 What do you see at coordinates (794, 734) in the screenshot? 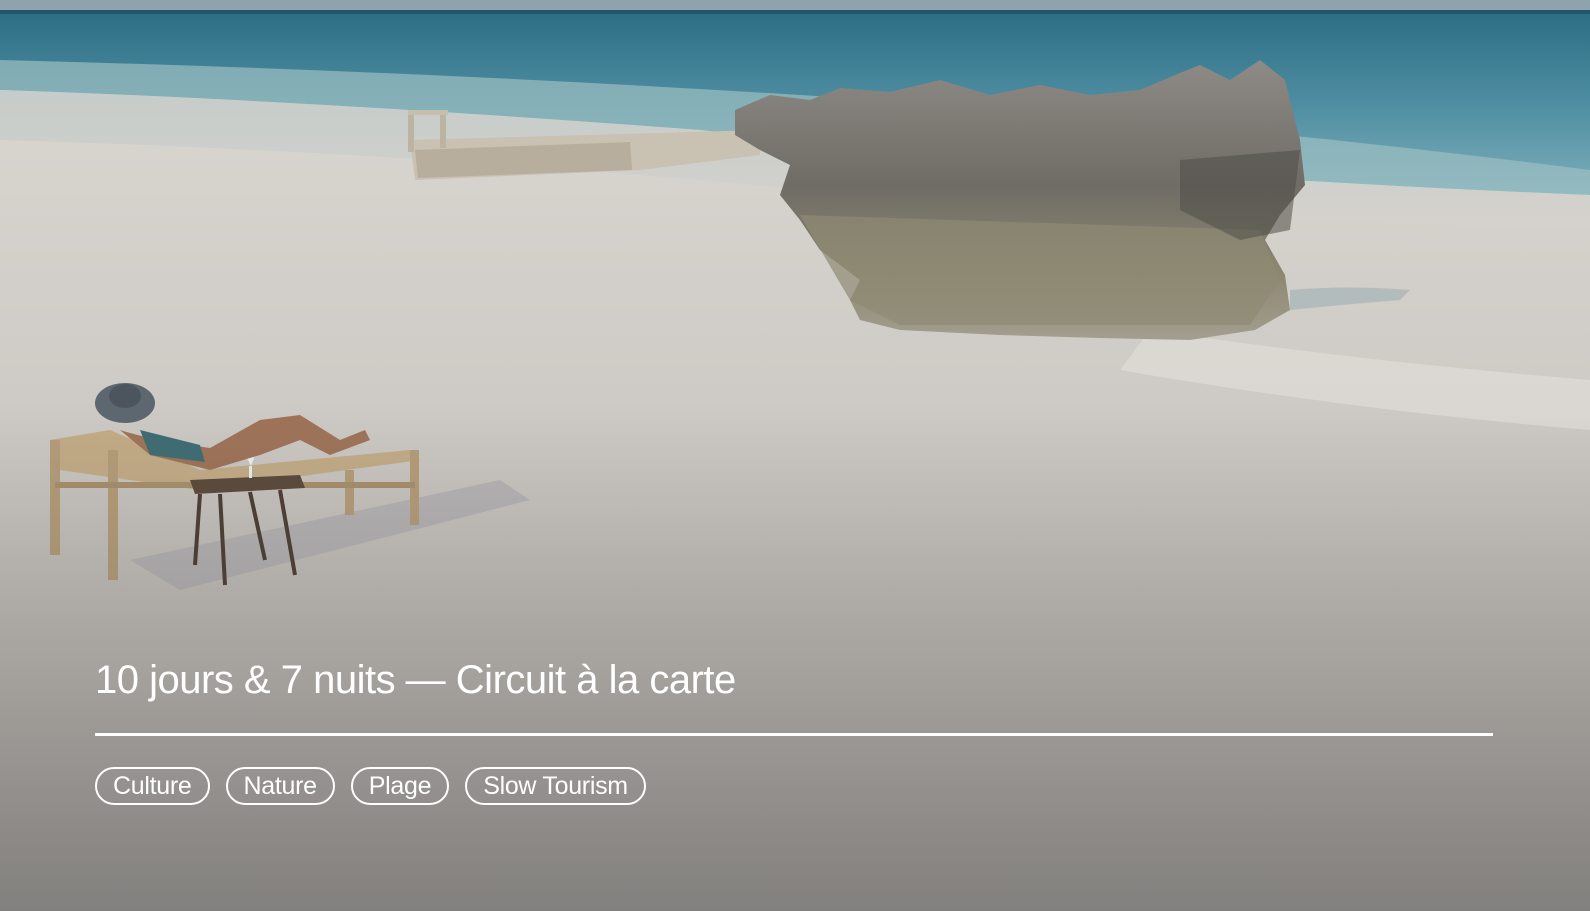
I see `title-divider` at bounding box center [794, 734].